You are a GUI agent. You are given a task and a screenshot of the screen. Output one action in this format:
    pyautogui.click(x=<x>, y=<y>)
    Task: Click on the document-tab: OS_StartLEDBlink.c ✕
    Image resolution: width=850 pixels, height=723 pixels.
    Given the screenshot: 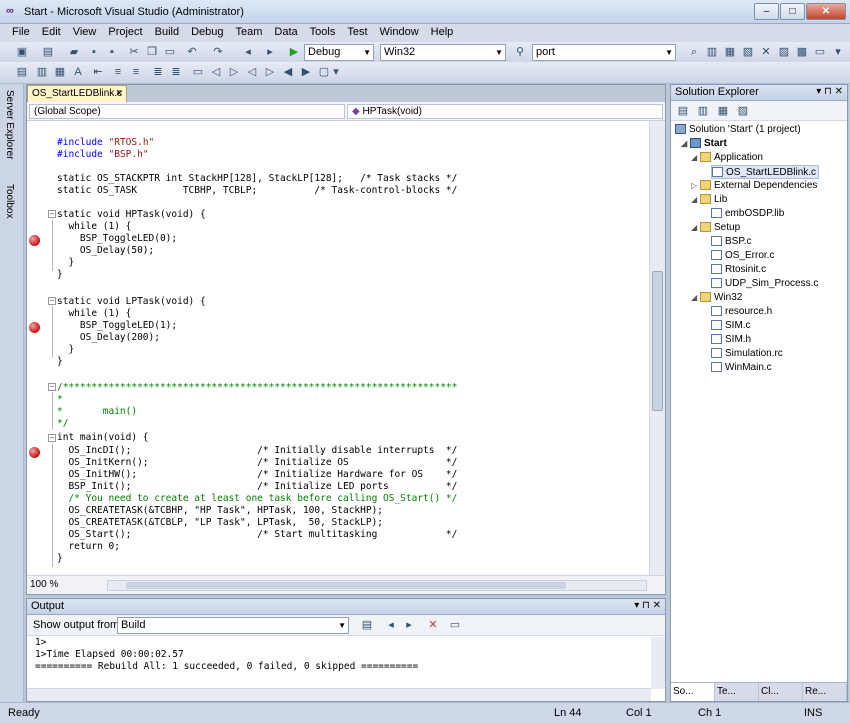 What is the action you would take?
    pyautogui.click(x=77, y=93)
    